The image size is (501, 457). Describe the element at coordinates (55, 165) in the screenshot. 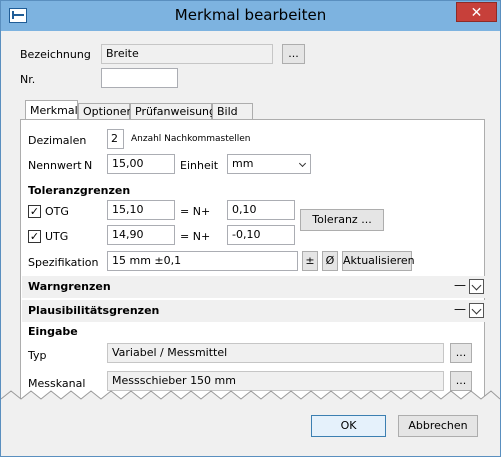

I see `nennwert-label: Nennwert` at that location.